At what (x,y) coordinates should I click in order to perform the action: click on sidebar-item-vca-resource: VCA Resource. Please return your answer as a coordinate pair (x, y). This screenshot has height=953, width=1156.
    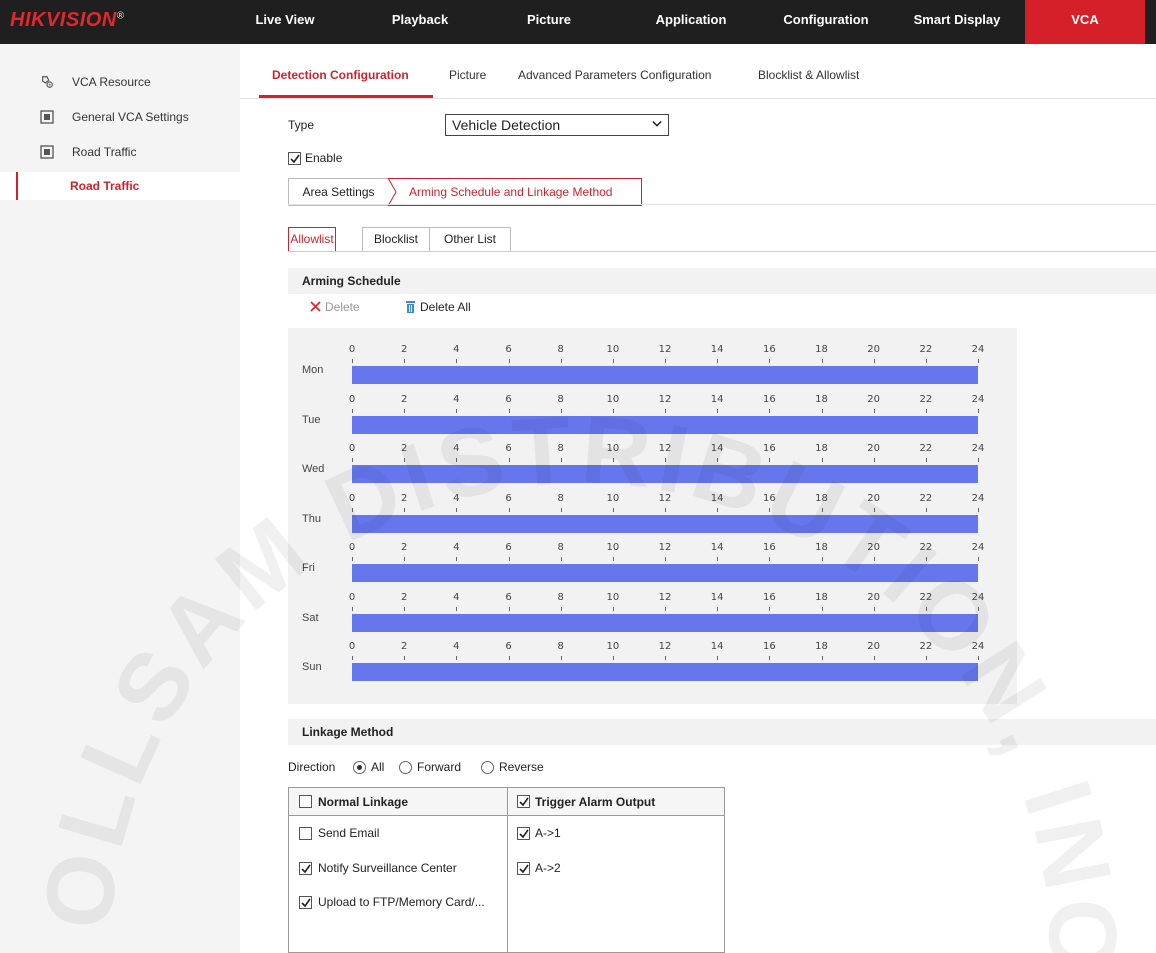
    Looking at the image, I should click on (120, 82).